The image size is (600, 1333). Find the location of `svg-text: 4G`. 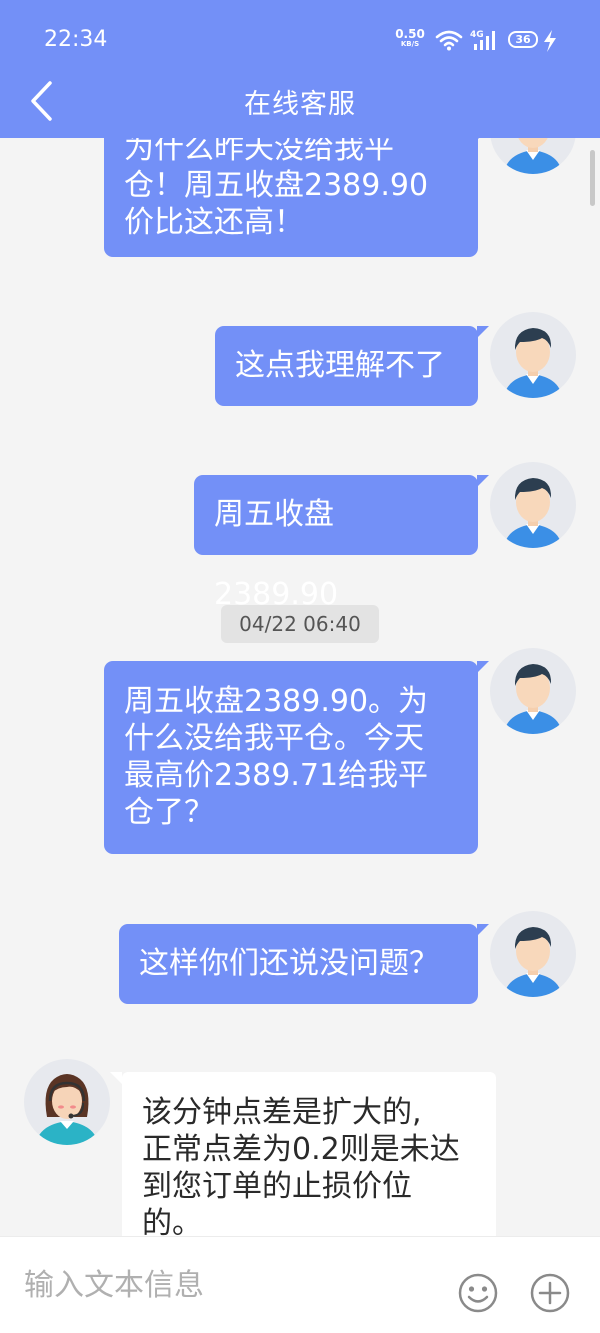

svg-text: 4G is located at coordinates (477, 35).